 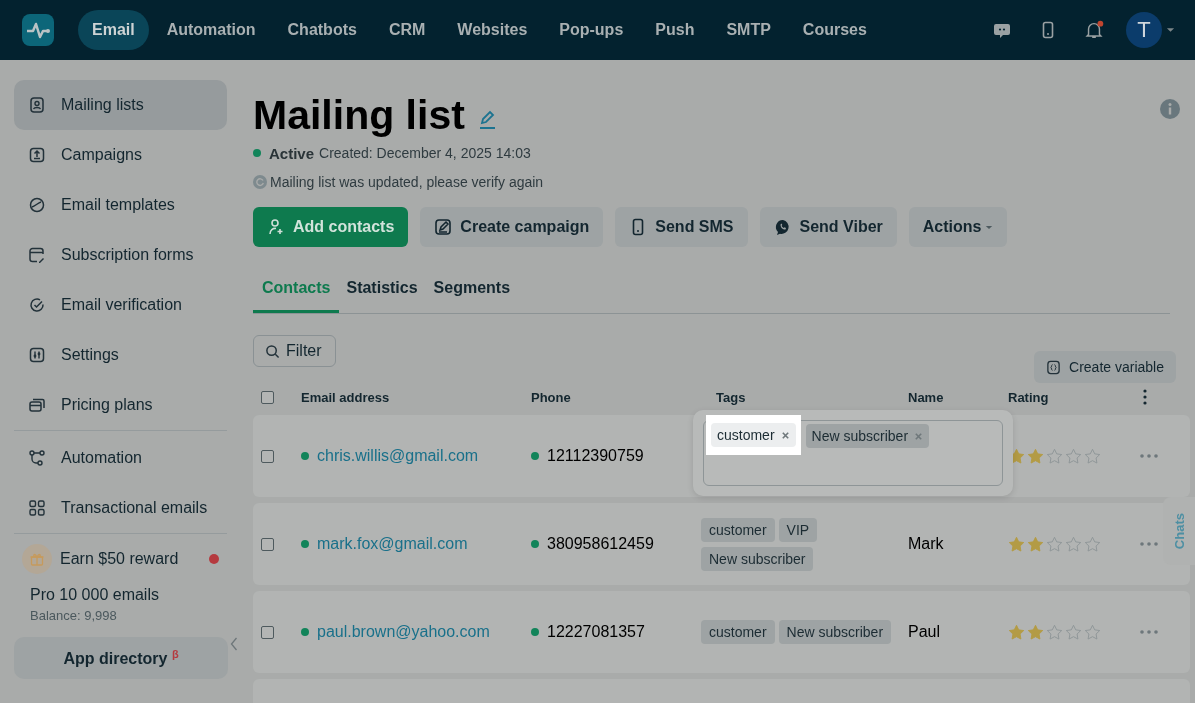 What do you see at coordinates (322, 30) in the screenshot?
I see `nav-tab: Chatbots` at bounding box center [322, 30].